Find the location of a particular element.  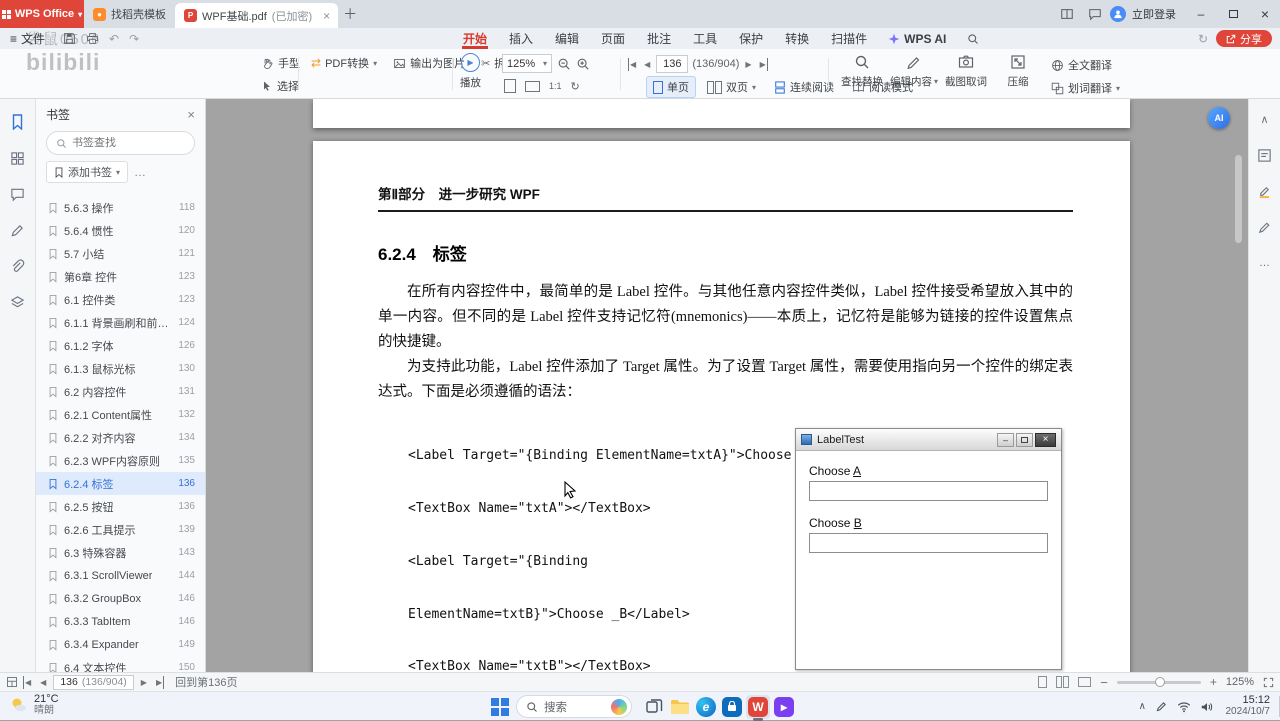

single-page-view-icon is located at coordinates (1043, 682).